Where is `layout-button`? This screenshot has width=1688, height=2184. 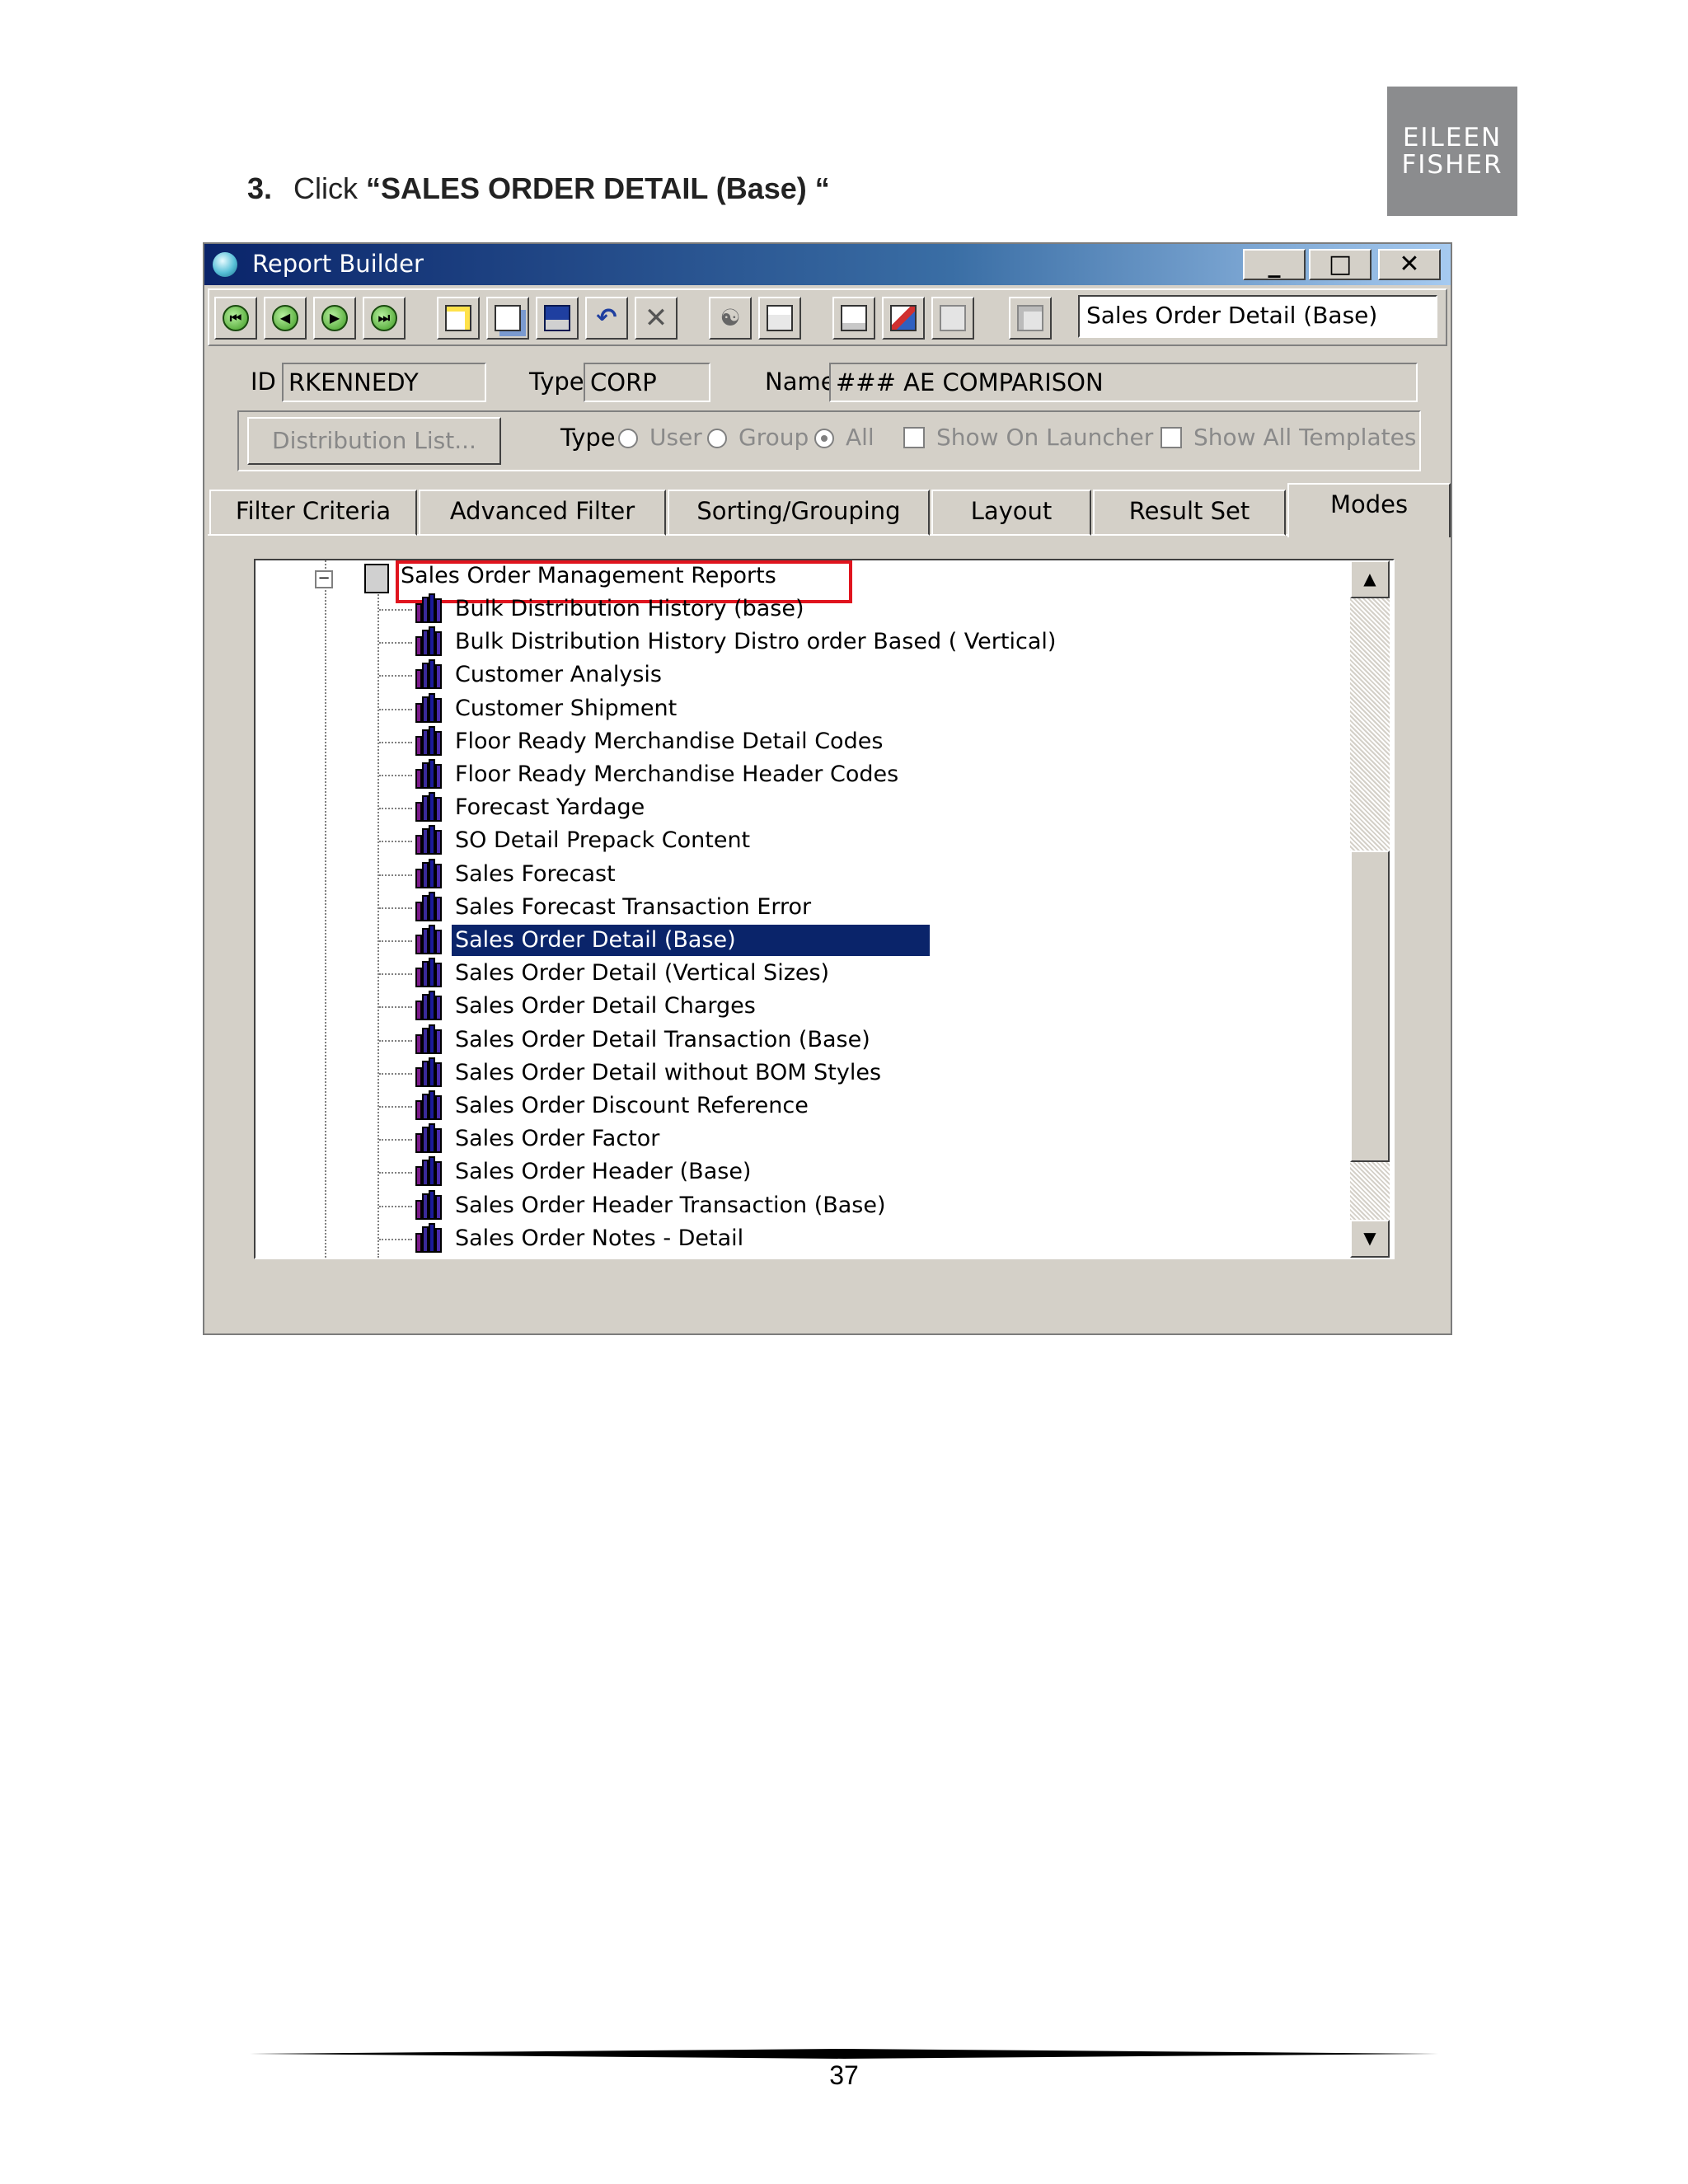 layout-button is located at coordinates (1030, 318).